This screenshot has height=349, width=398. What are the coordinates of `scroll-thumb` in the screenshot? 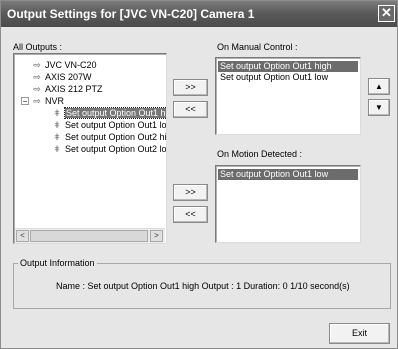 It's located at (89, 236).